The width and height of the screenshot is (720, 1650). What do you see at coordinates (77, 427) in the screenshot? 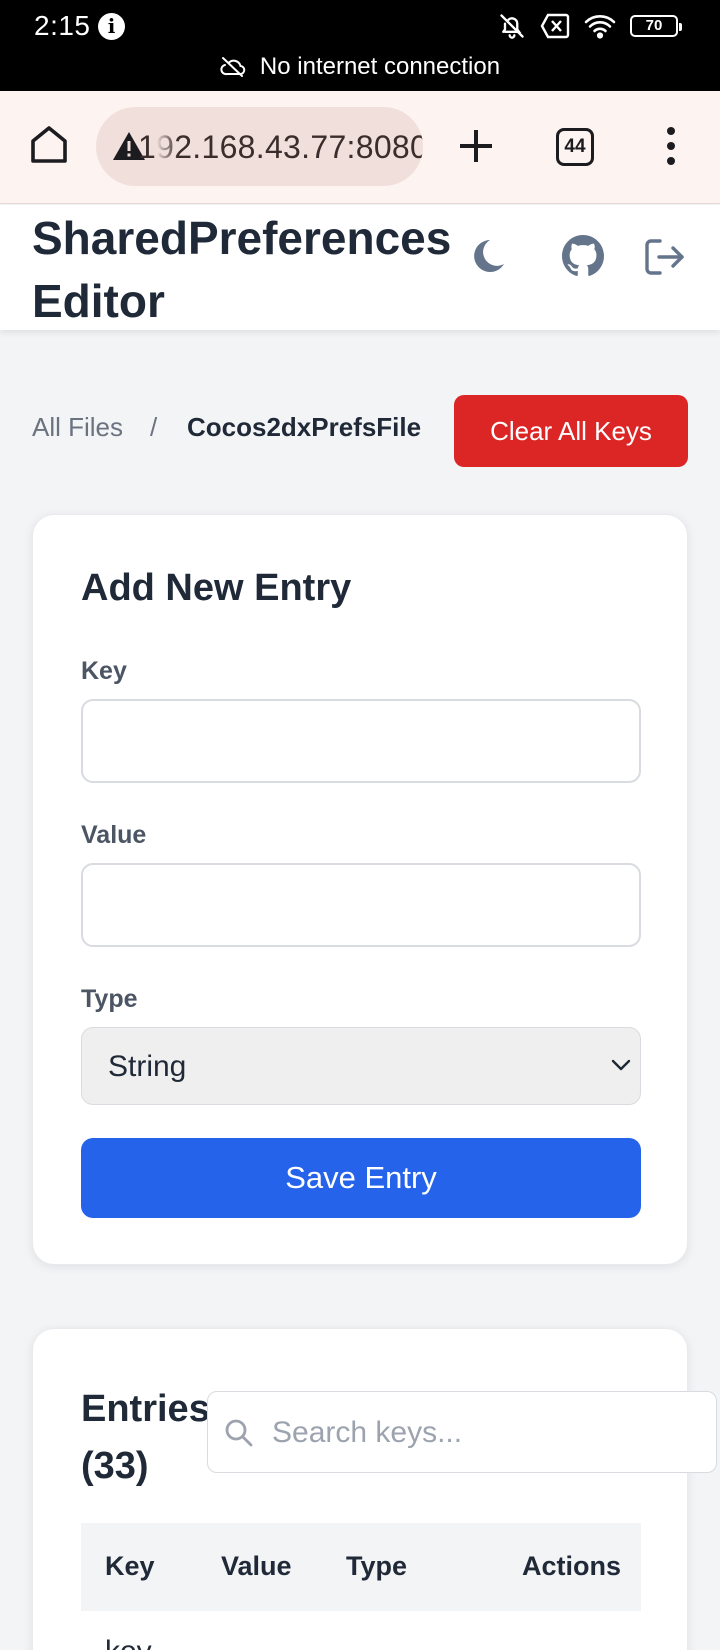
I see `breadcrumb-all-files-link: All Files` at bounding box center [77, 427].